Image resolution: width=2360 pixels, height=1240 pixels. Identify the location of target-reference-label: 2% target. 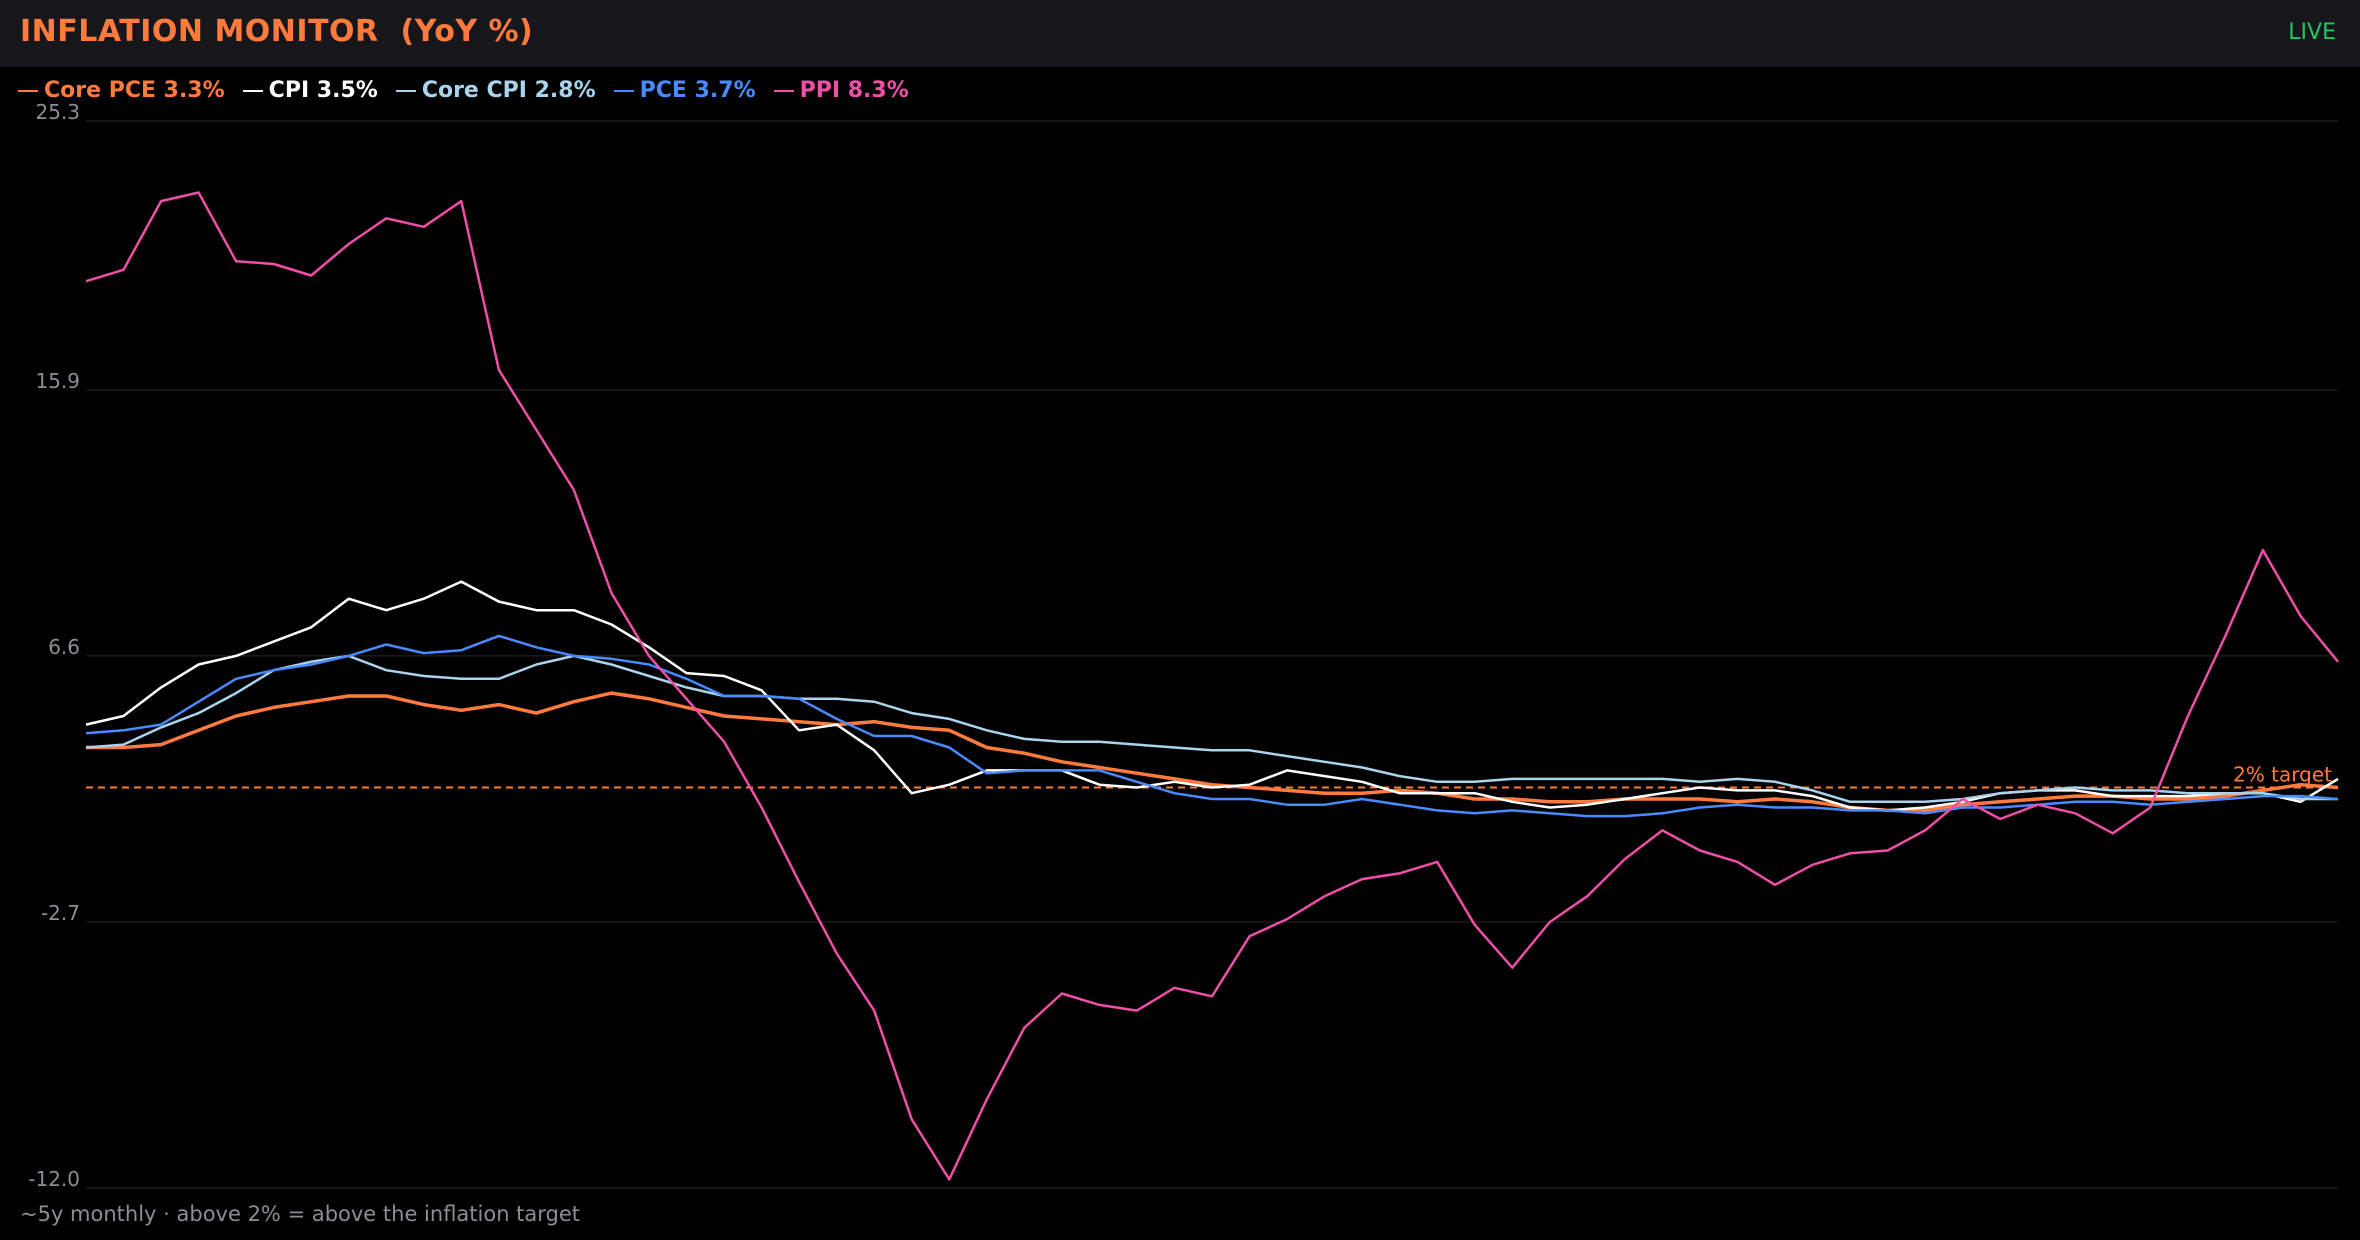
(2282, 775).